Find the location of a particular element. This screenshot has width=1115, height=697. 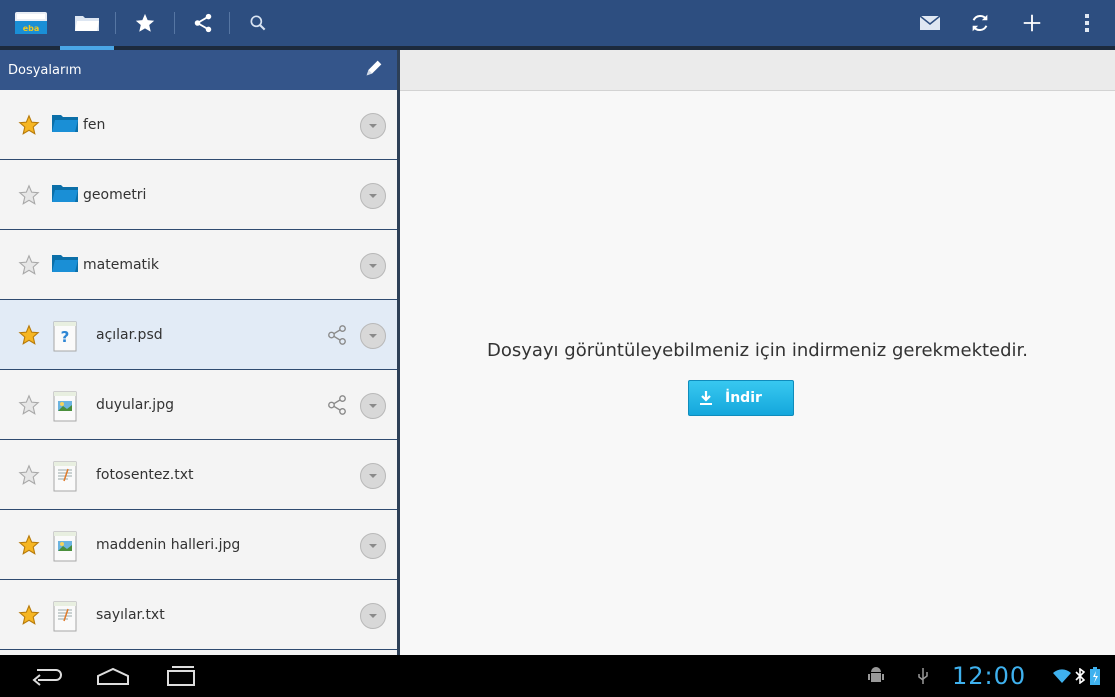

download-button: İndir is located at coordinates (741, 398).